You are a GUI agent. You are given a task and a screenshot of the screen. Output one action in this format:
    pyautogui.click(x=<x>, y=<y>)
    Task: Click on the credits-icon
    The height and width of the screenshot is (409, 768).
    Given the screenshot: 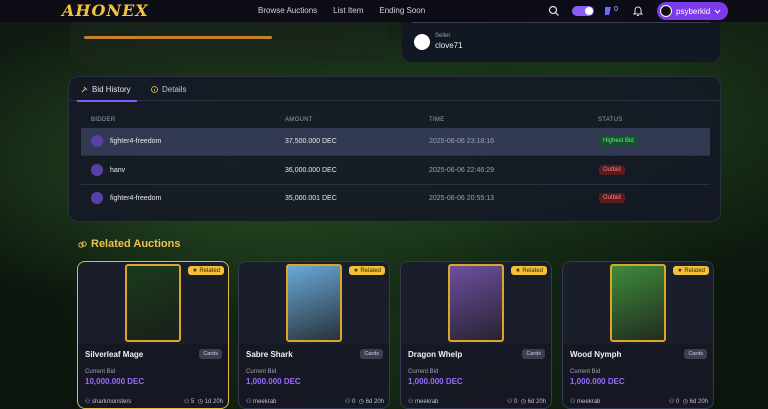 What is the action you would take?
    pyautogui.click(x=608, y=11)
    